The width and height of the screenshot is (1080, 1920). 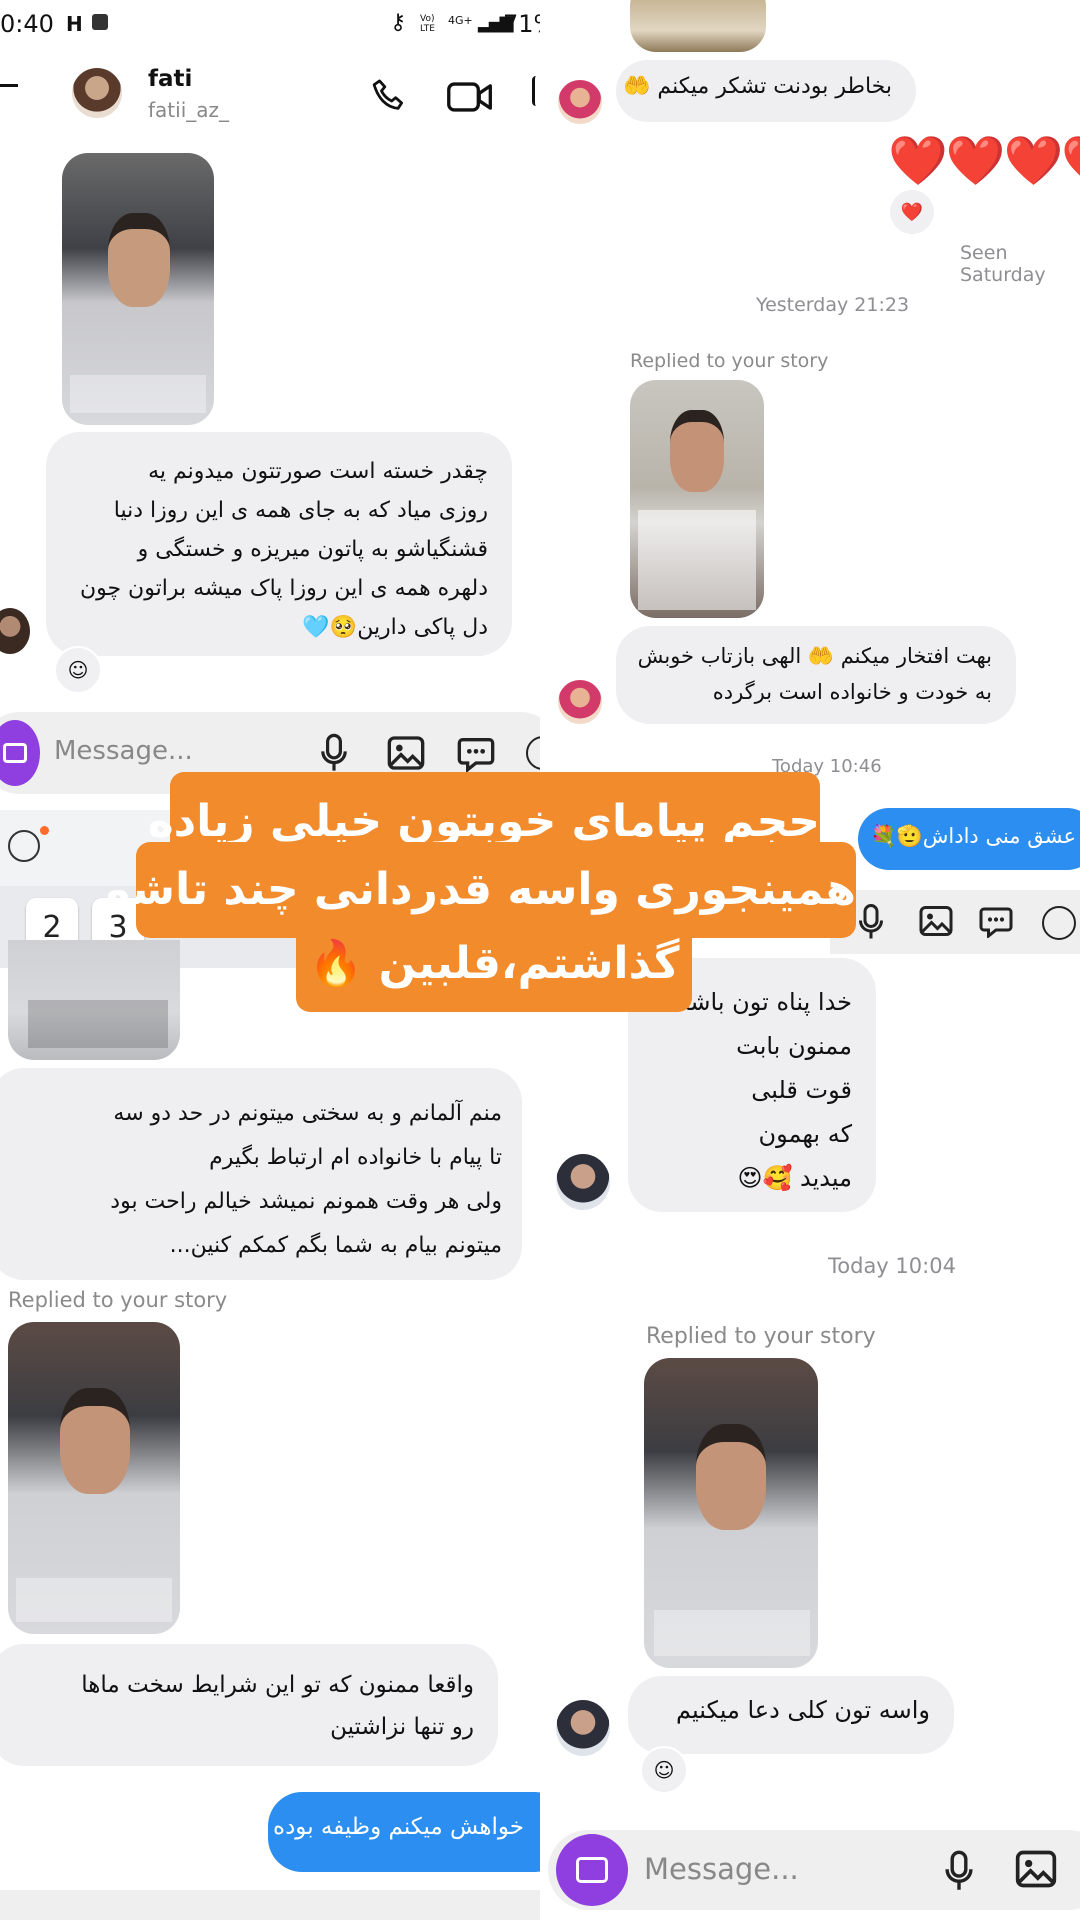 What do you see at coordinates (170, 79) in the screenshot?
I see `contact-name: fati` at bounding box center [170, 79].